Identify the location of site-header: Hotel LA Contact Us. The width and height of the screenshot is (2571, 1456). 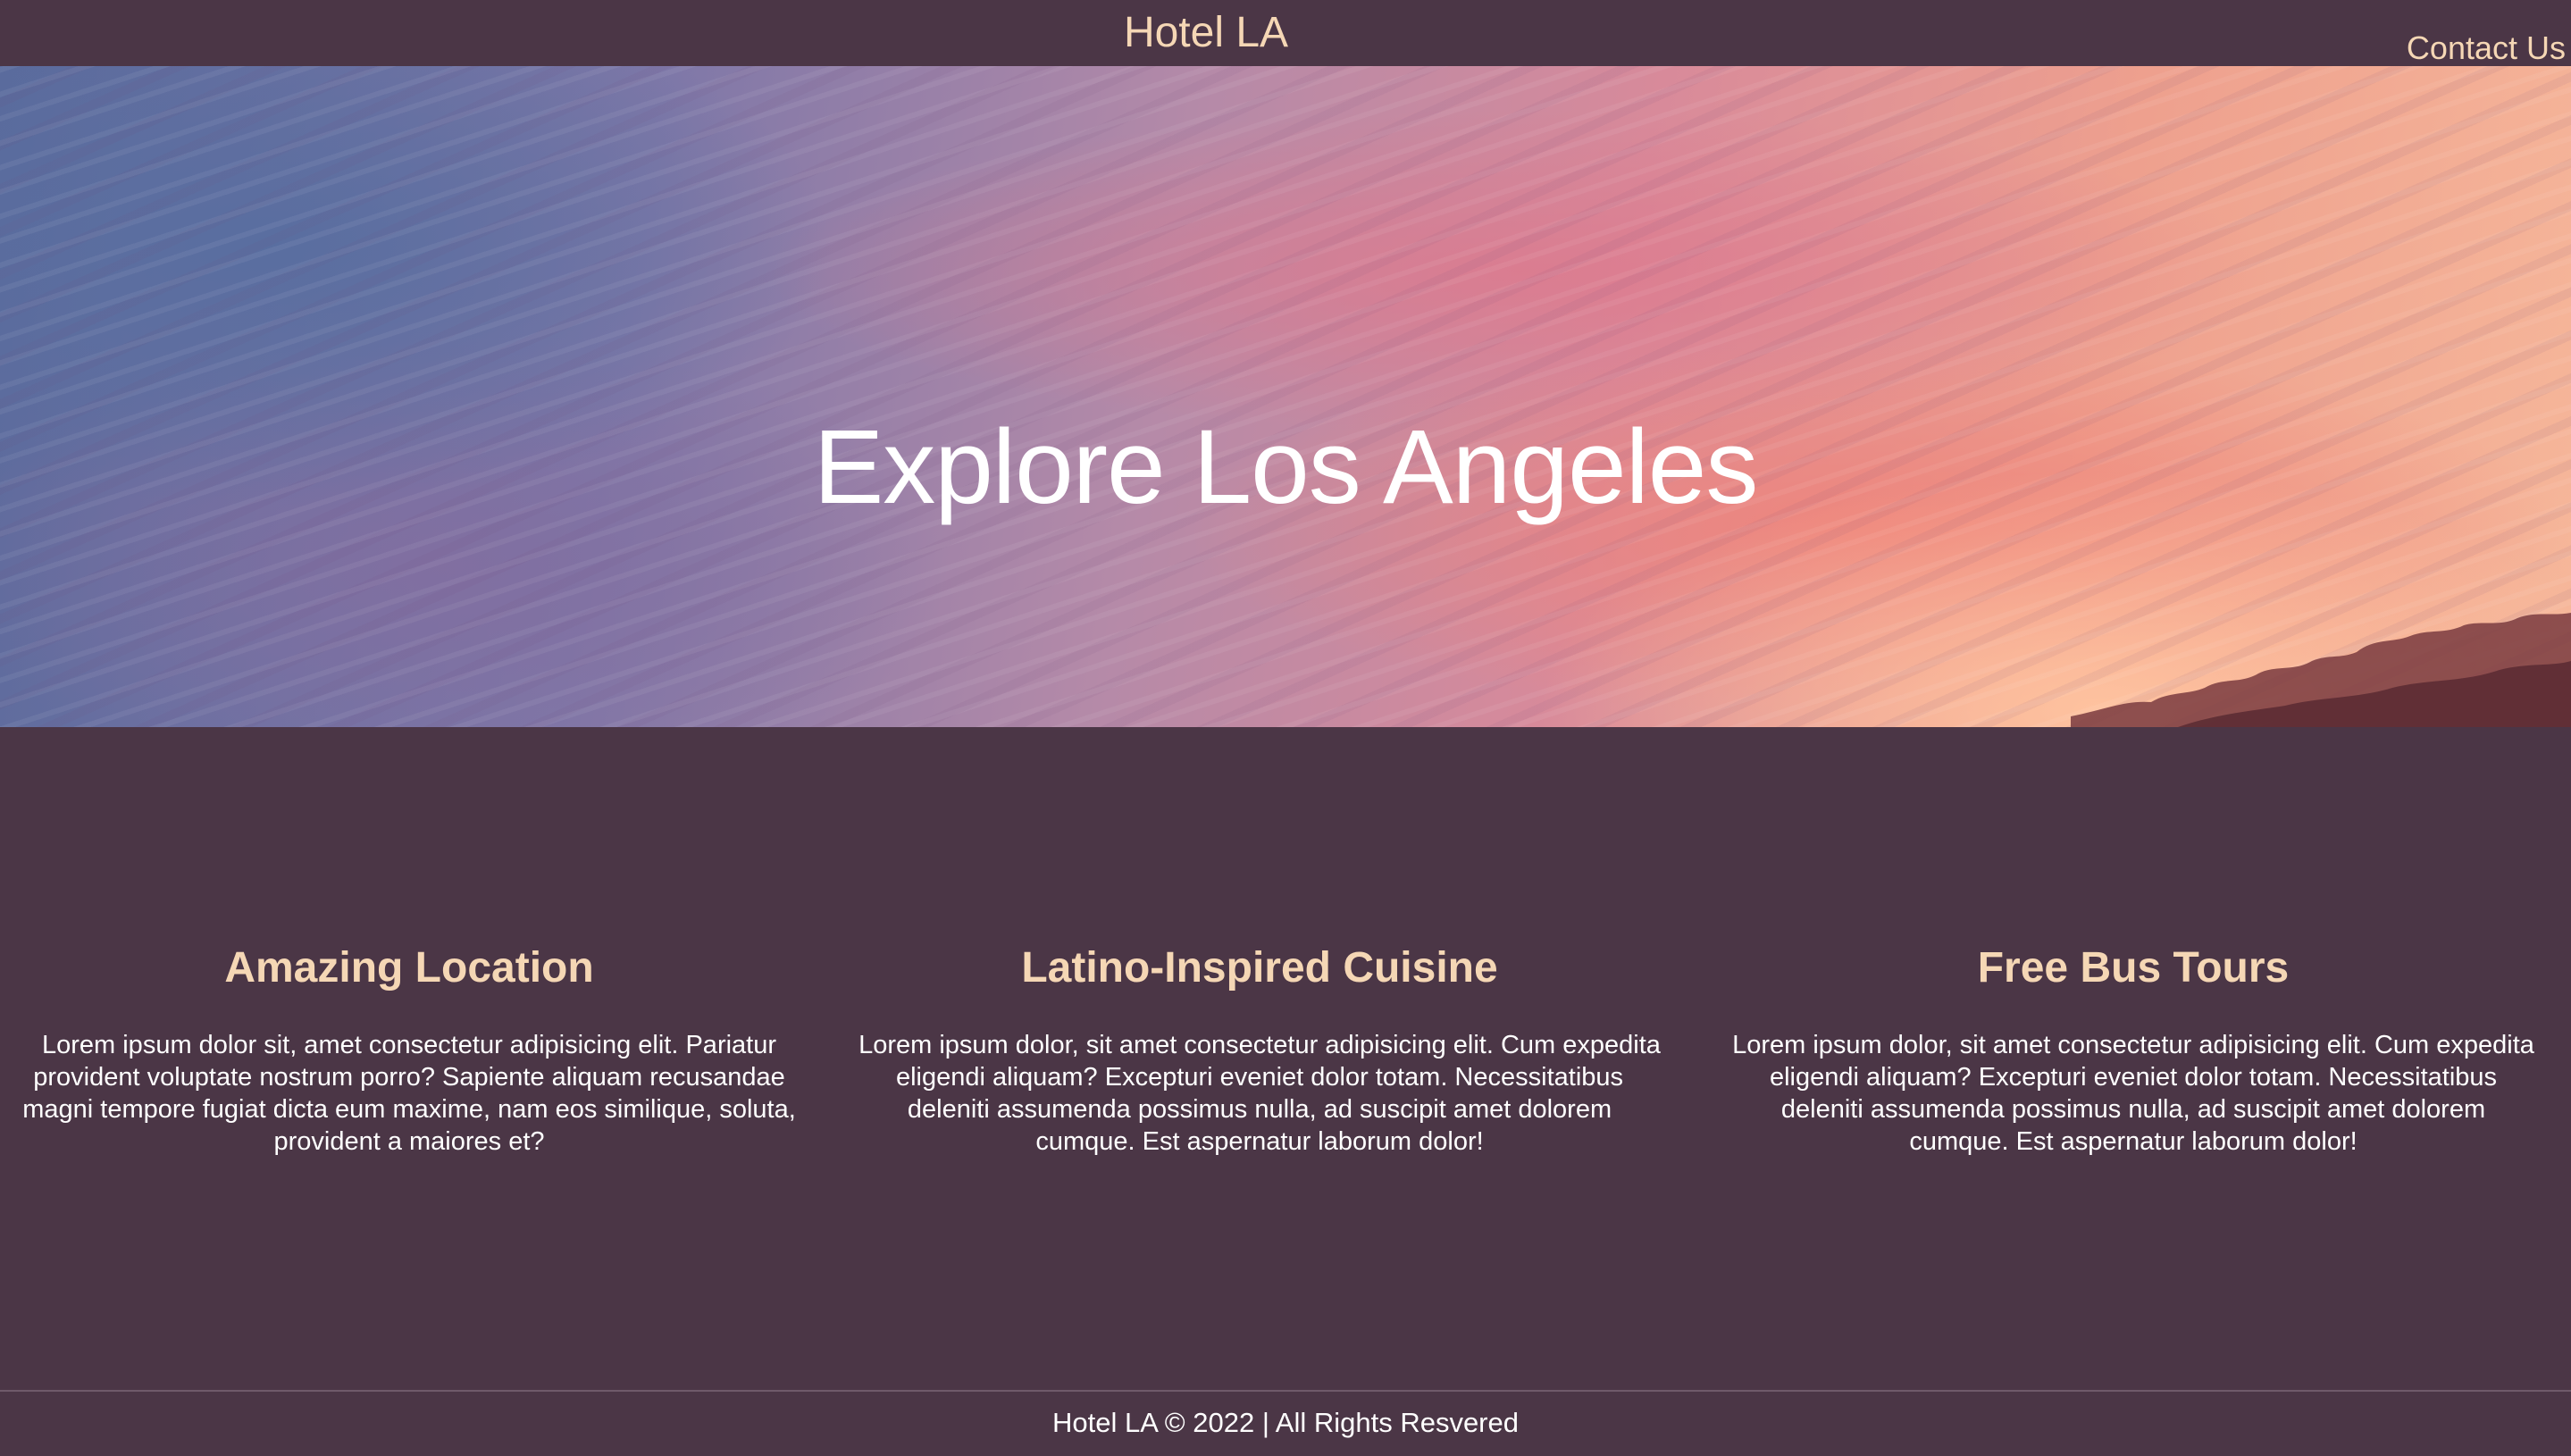
(1285, 33).